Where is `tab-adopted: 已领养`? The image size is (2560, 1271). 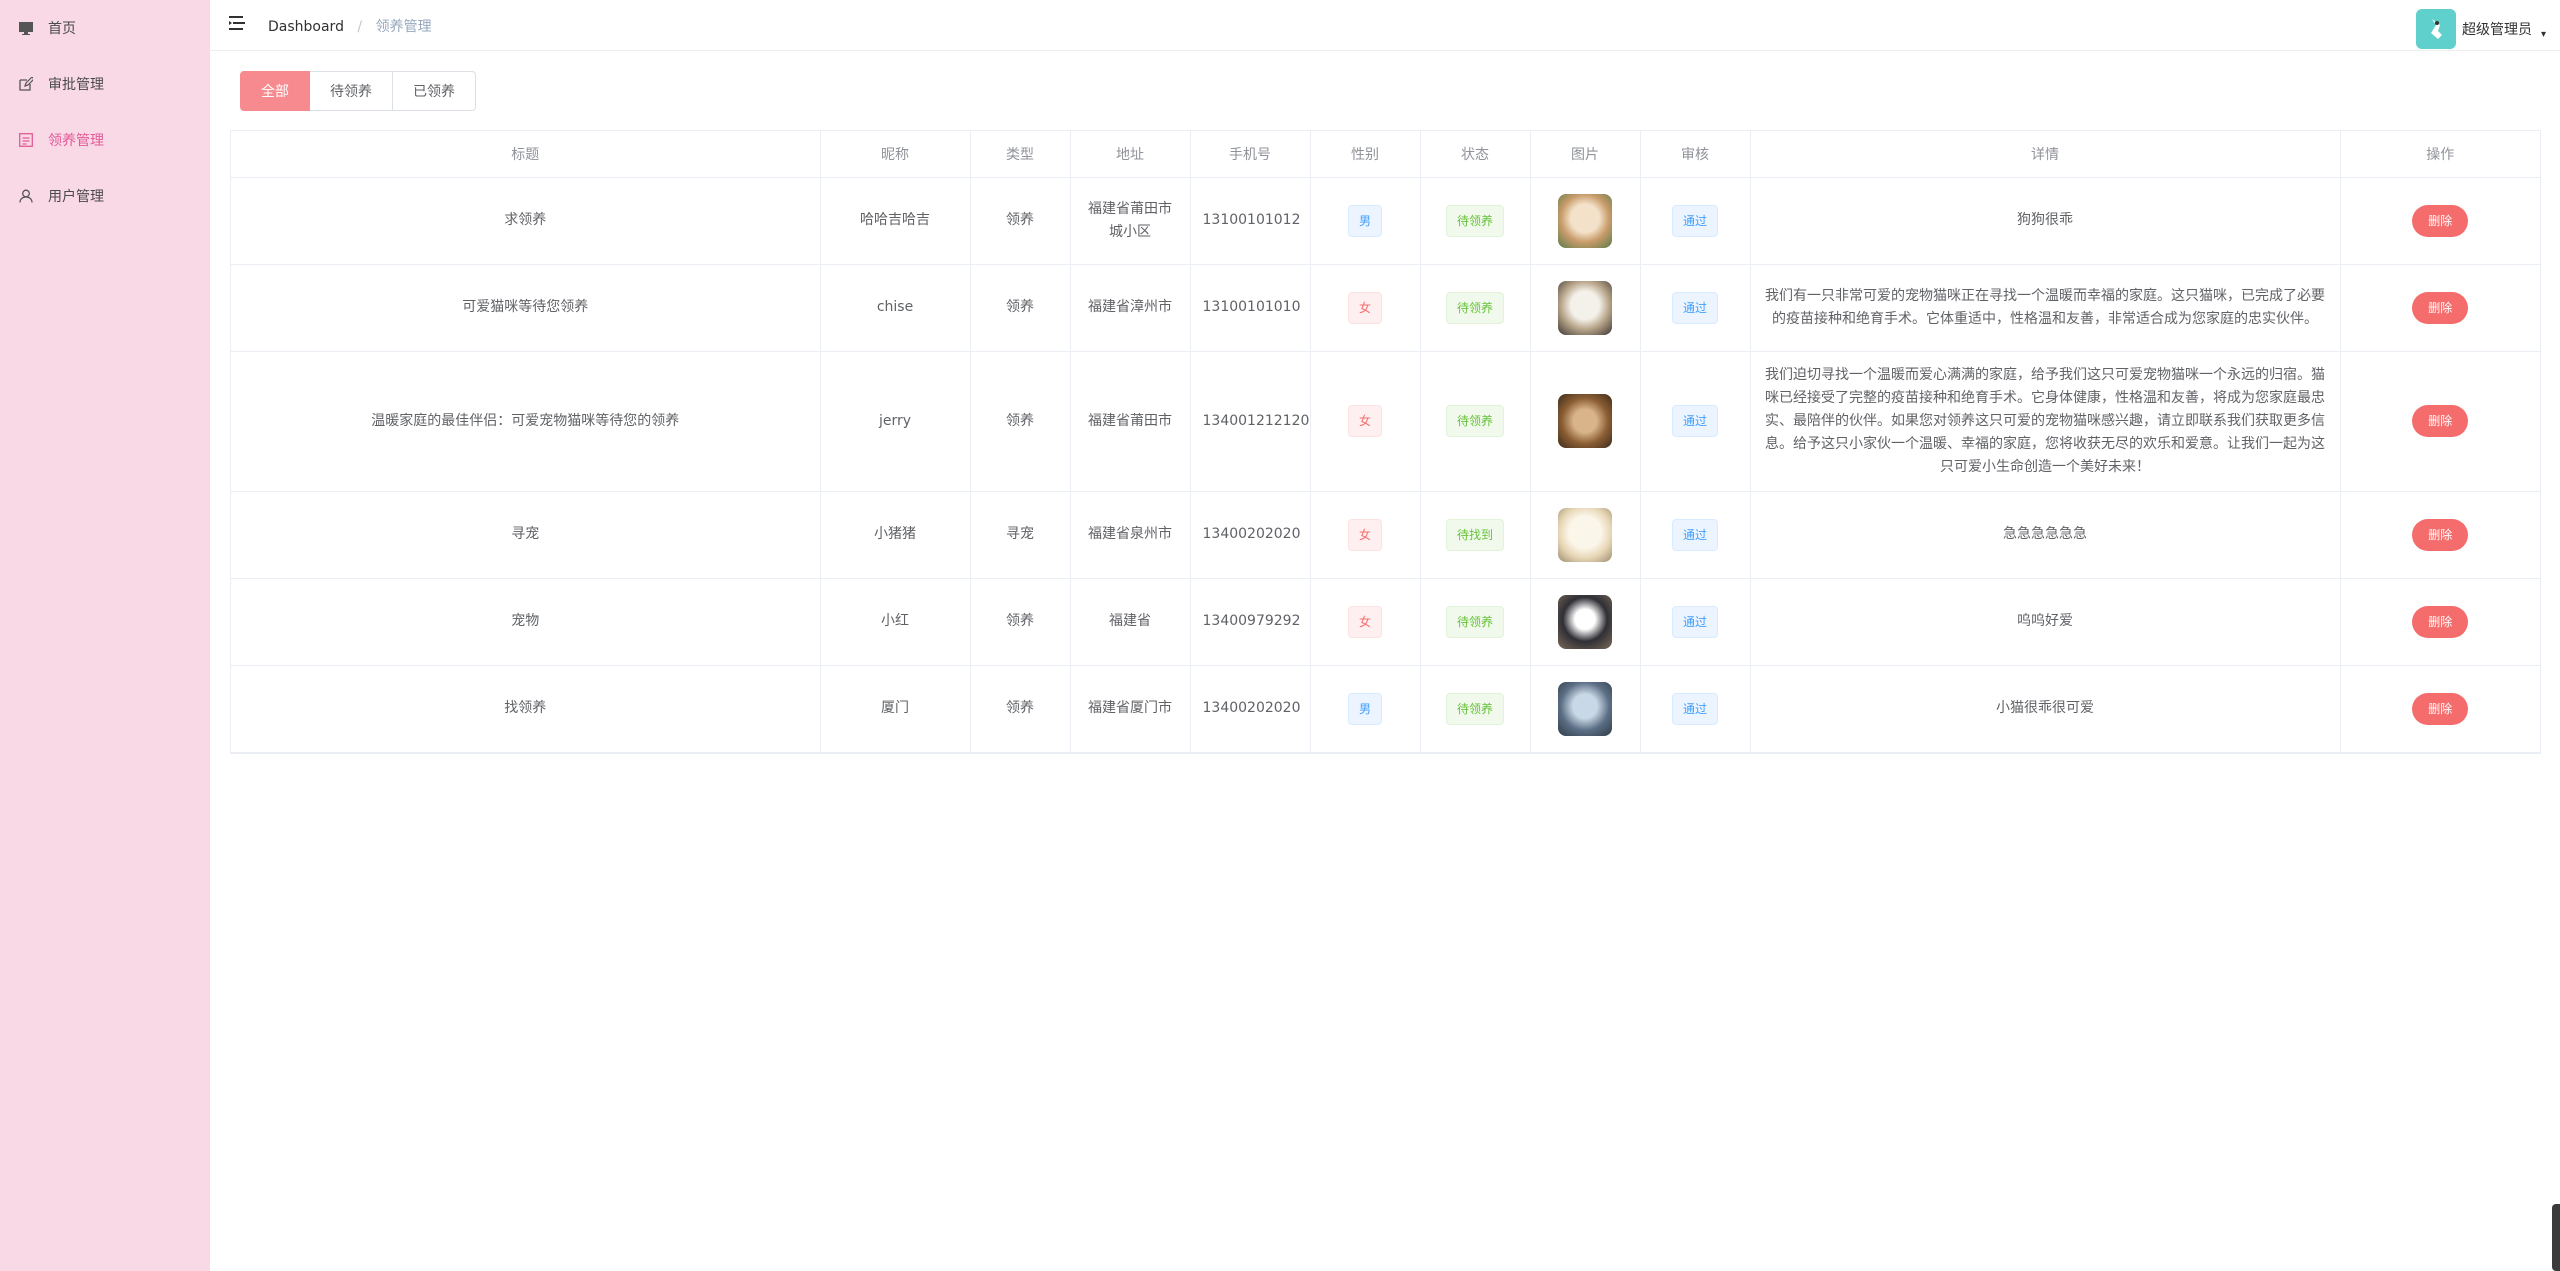
tab-adopted: 已领养 is located at coordinates (434, 91).